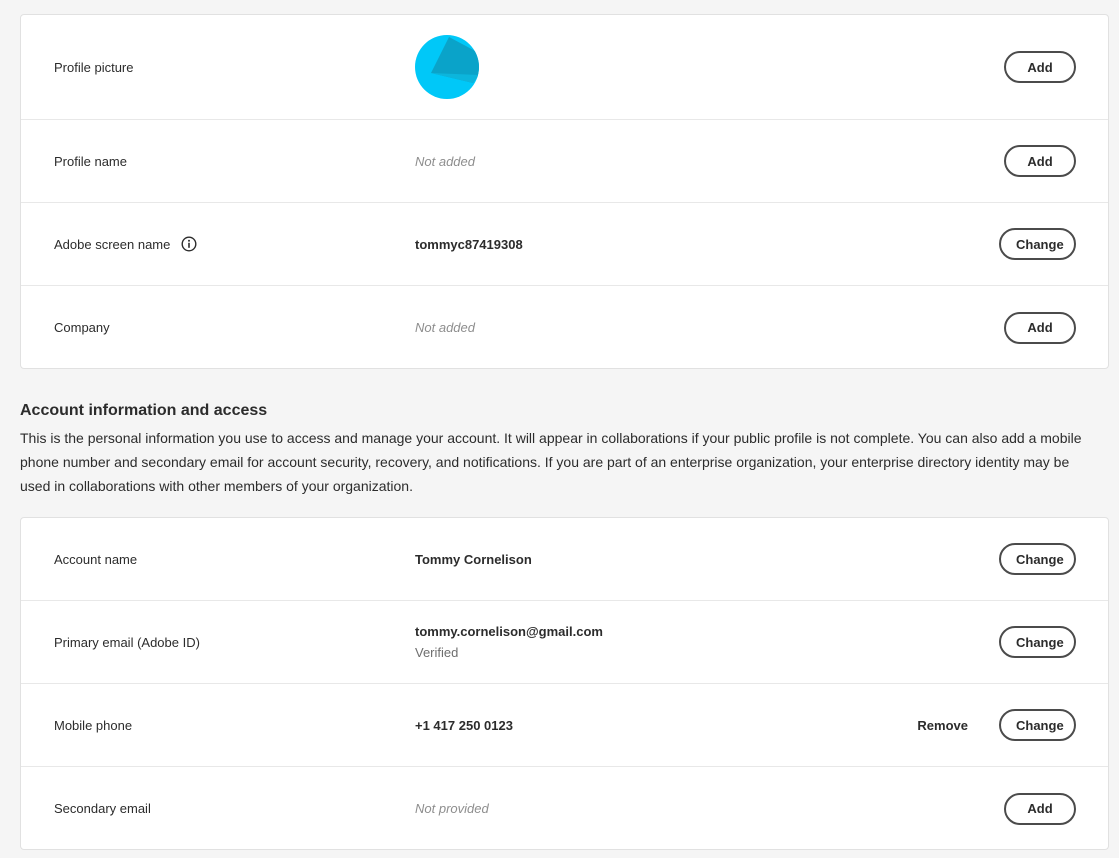 This screenshot has width=1119, height=858. I want to click on primary-email-value-group: tommy.cornelison@gmail.com Verified, so click(509, 642).